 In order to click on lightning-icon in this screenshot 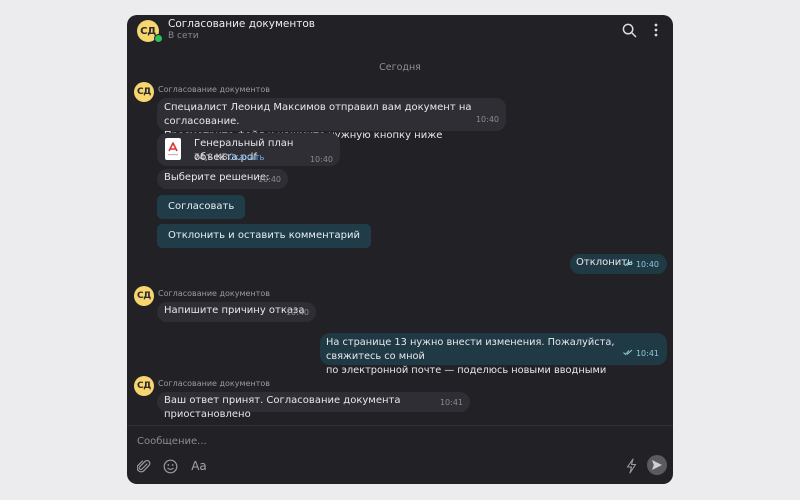, I will do `click(631, 466)`.